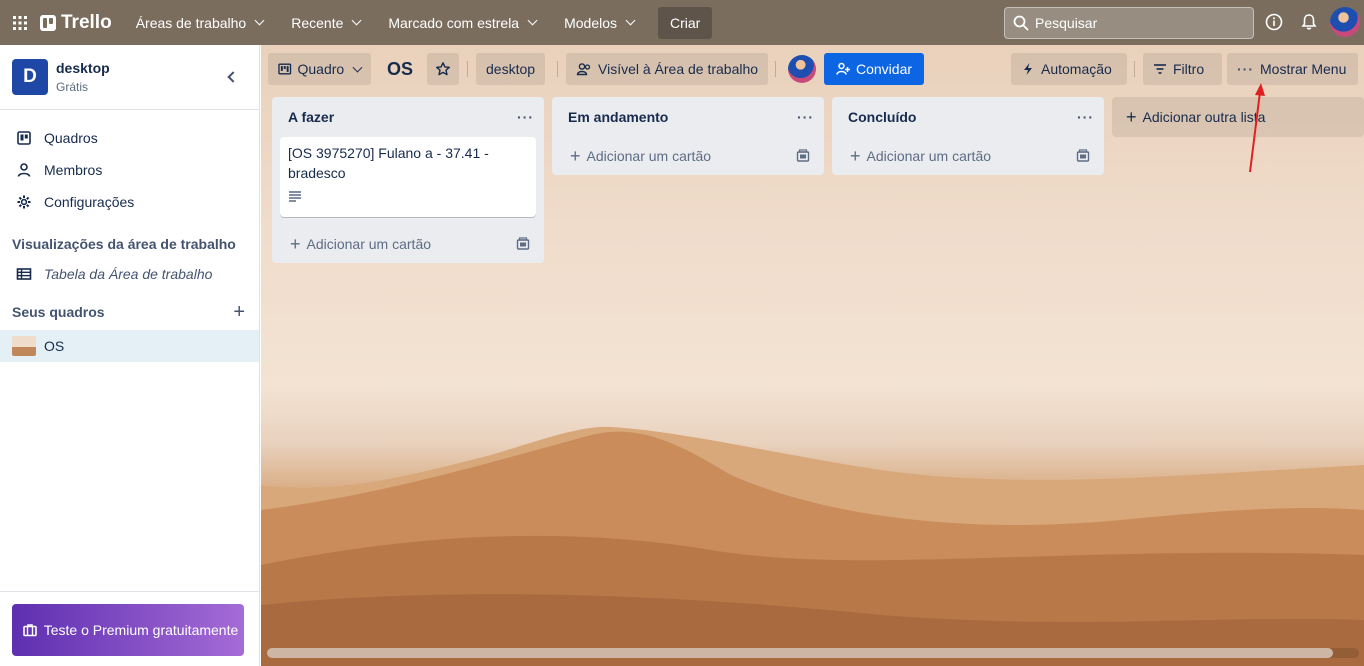  I want to click on description-icon, so click(408, 197).